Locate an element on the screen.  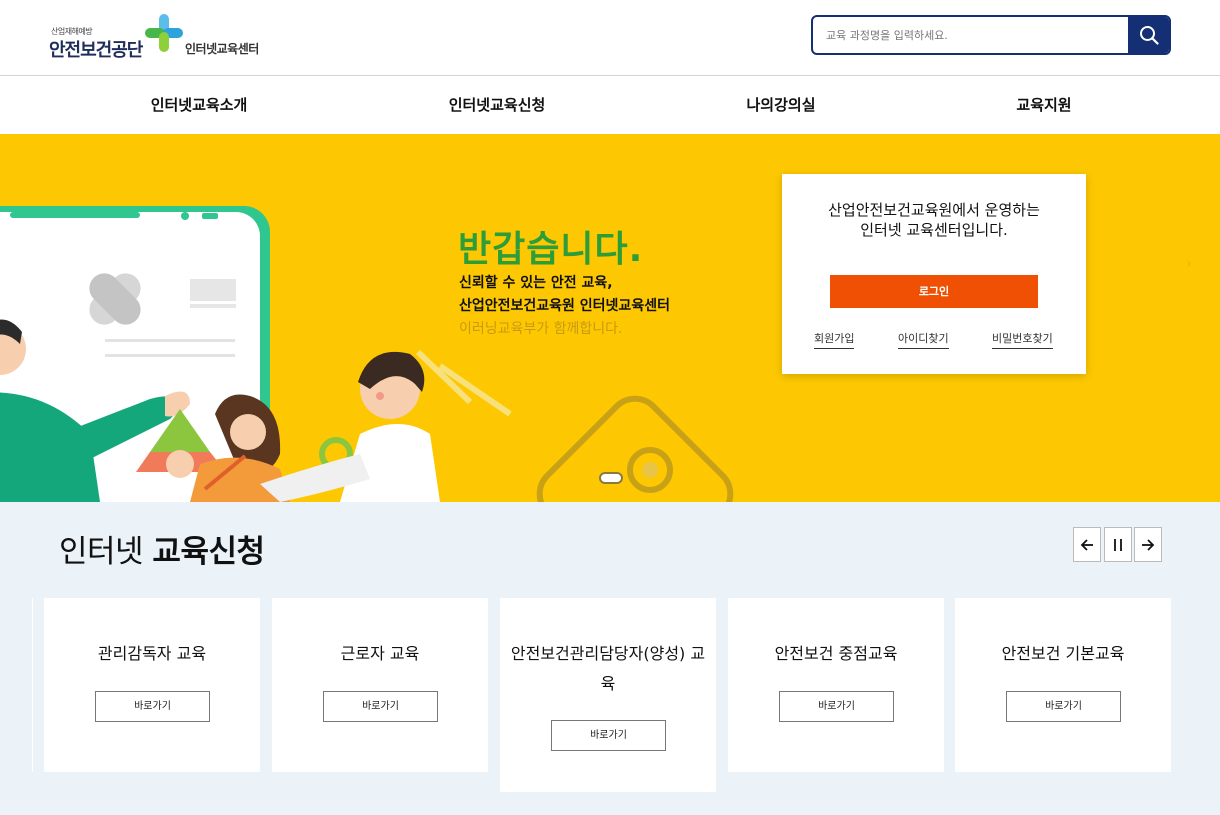
course-card: 안전보건 중점교육 바로가기 is located at coordinates (836, 685).